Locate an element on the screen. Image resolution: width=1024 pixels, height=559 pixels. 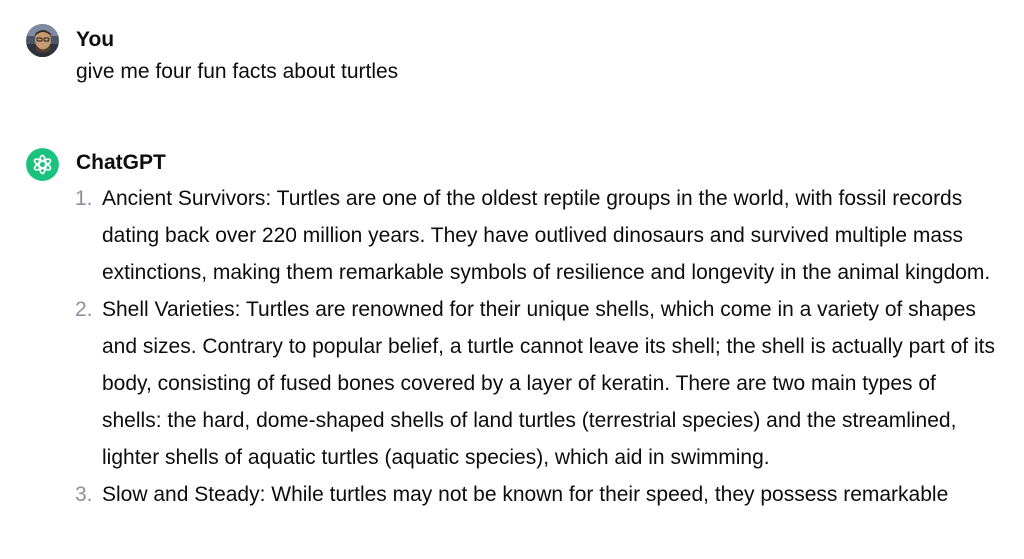
openai-logo-icon is located at coordinates (42, 164).